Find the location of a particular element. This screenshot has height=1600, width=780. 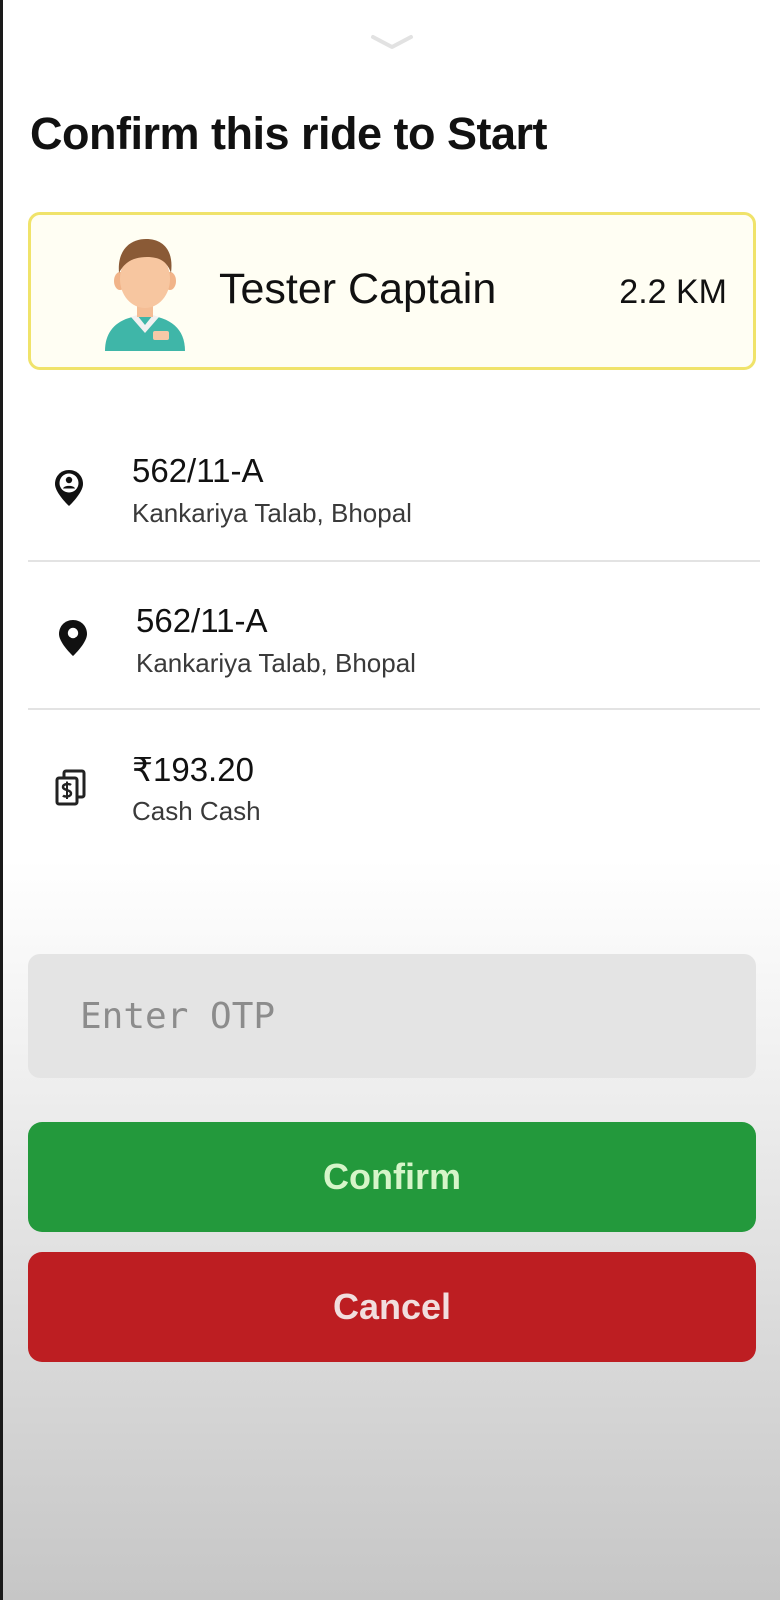

fare-amount: ₹193.20 is located at coordinates (193, 769).